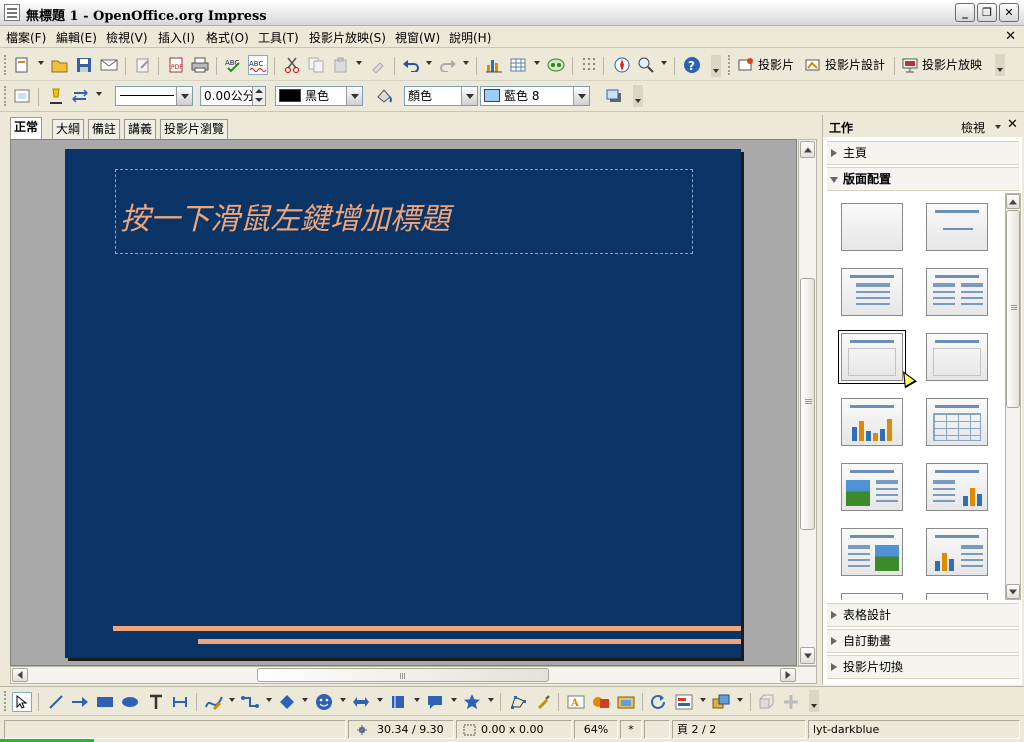 The image size is (1024, 742). Describe the element at coordinates (80, 96) in the screenshot. I see `arrow-style-icon` at that location.